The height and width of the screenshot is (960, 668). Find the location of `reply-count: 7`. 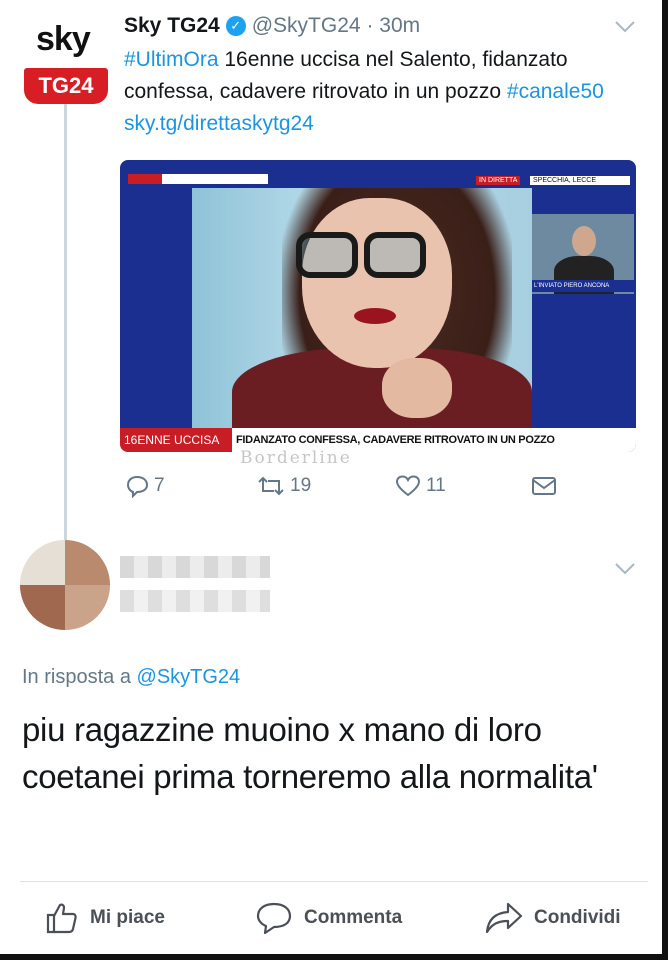

reply-count: 7 is located at coordinates (159, 485).